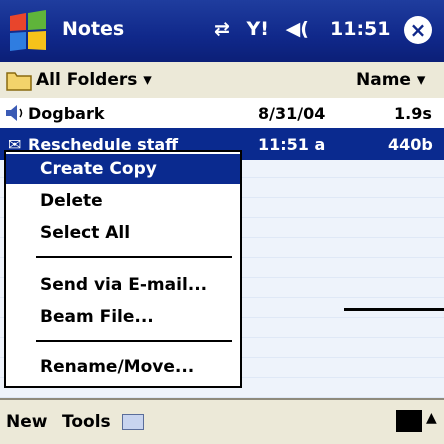 The height and width of the screenshot is (444, 444). Describe the element at coordinates (123, 201) in the screenshot. I see `menu-item-delete: Delete` at that location.